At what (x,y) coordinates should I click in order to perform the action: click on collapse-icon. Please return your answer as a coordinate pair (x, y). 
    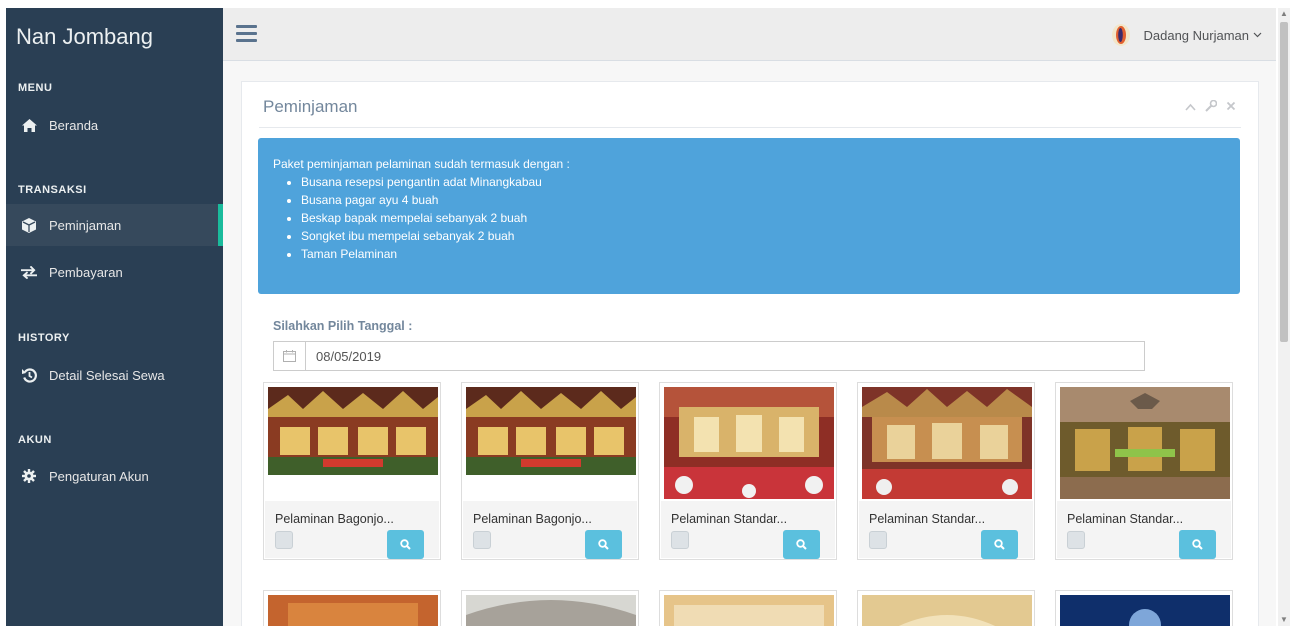
    Looking at the image, I should click on (1190, 107).